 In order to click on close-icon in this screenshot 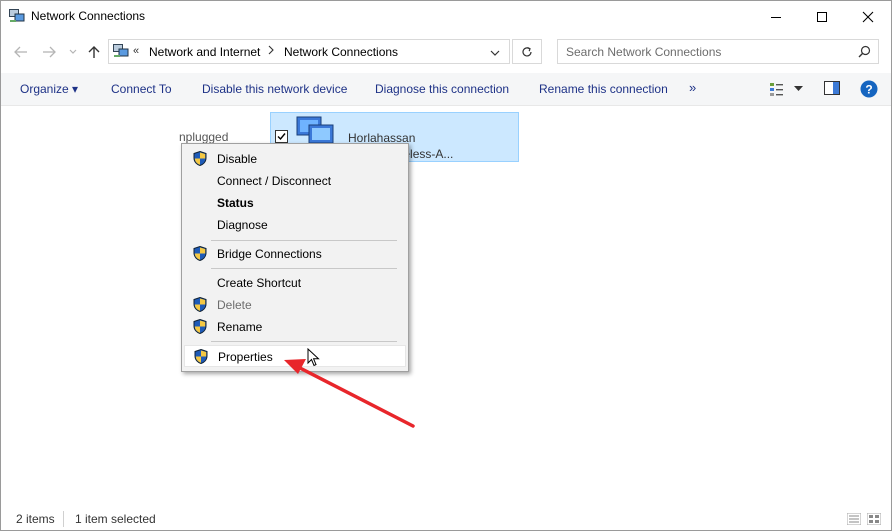, I will do `click(868, 16)`.